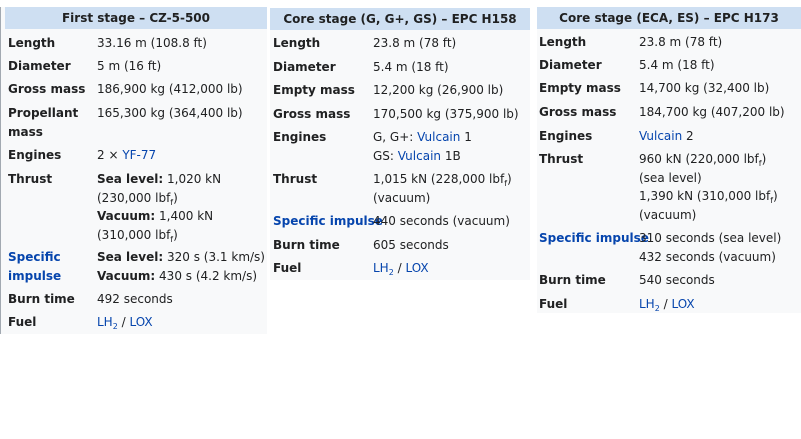 Image resolution: width=801 pixels, height=439 pixels. I want to click on empty-mass-label: Empty mass, so click(314, 90).